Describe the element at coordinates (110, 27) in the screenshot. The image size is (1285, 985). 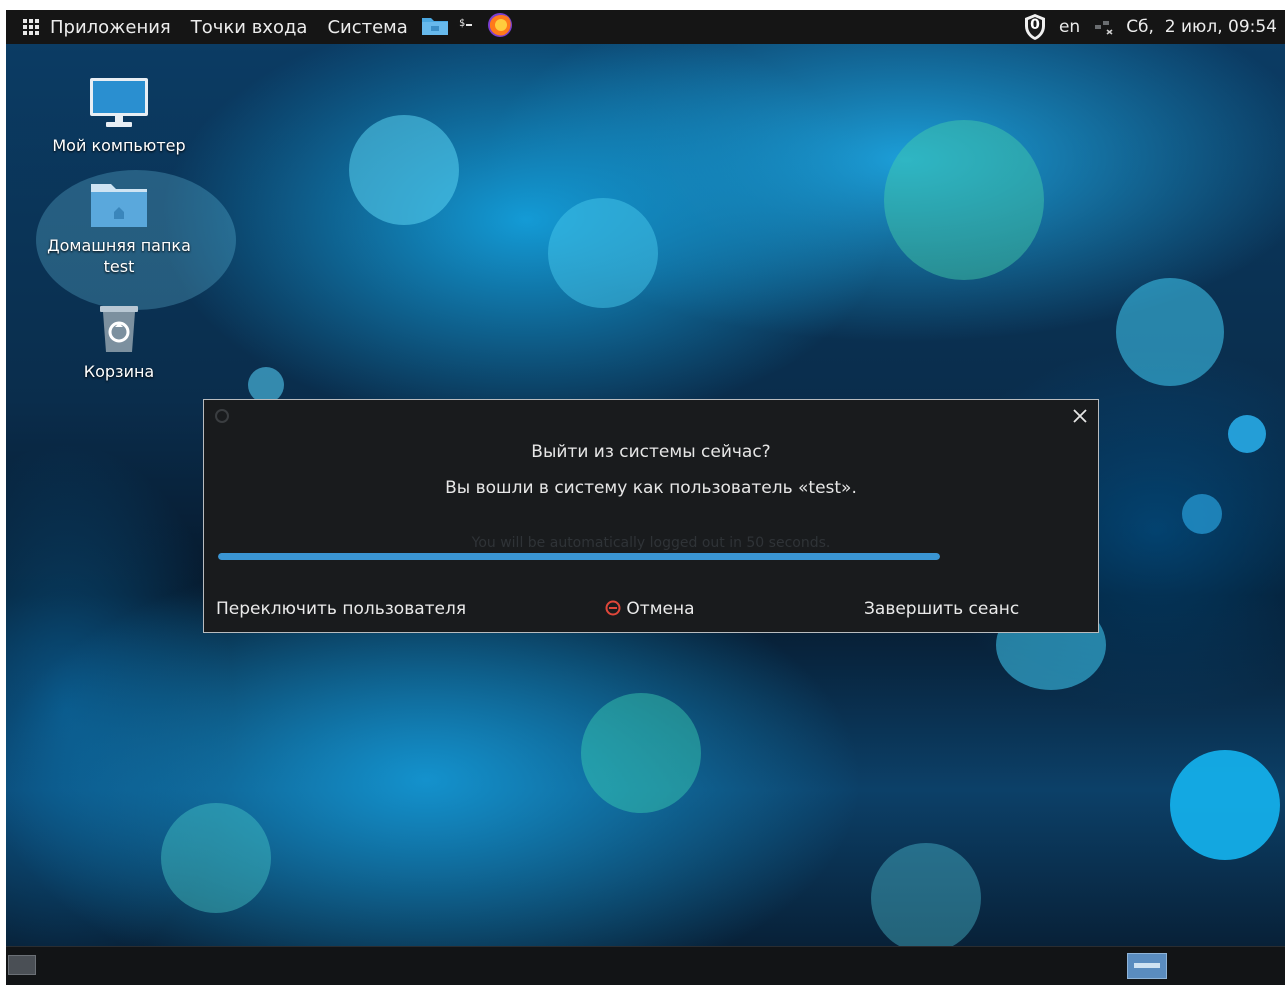
I see `menu-applications: Приложения` at that location.